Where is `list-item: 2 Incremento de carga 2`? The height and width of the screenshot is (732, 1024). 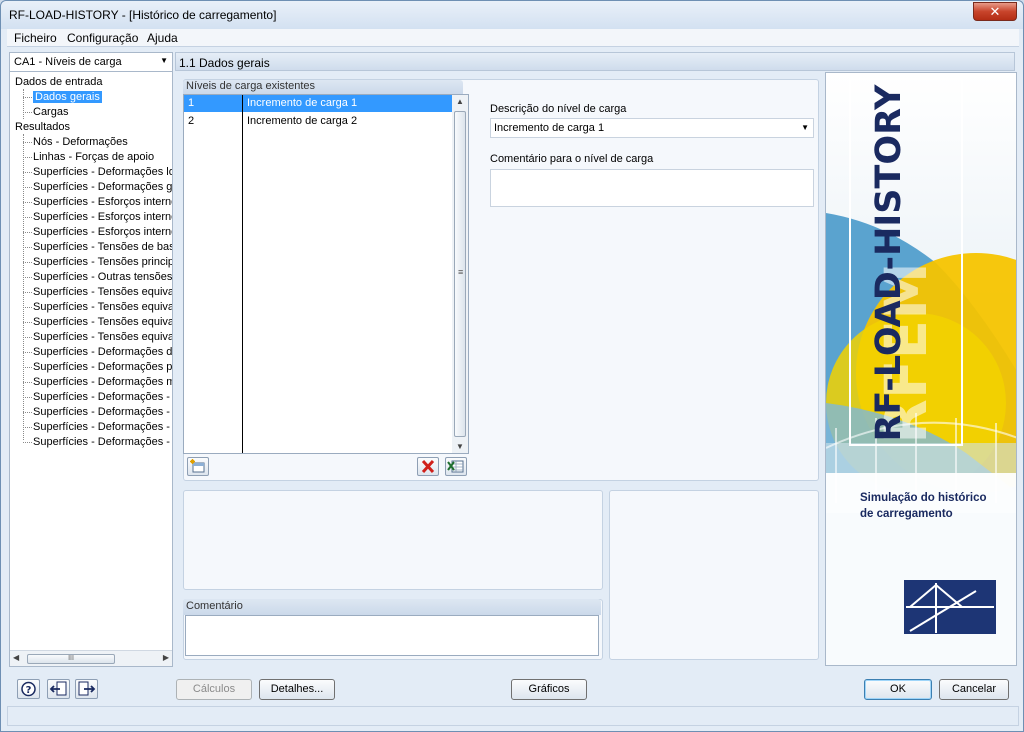 list-item: 2 Incremento de carga 2 is located at coordinates (318, 121).